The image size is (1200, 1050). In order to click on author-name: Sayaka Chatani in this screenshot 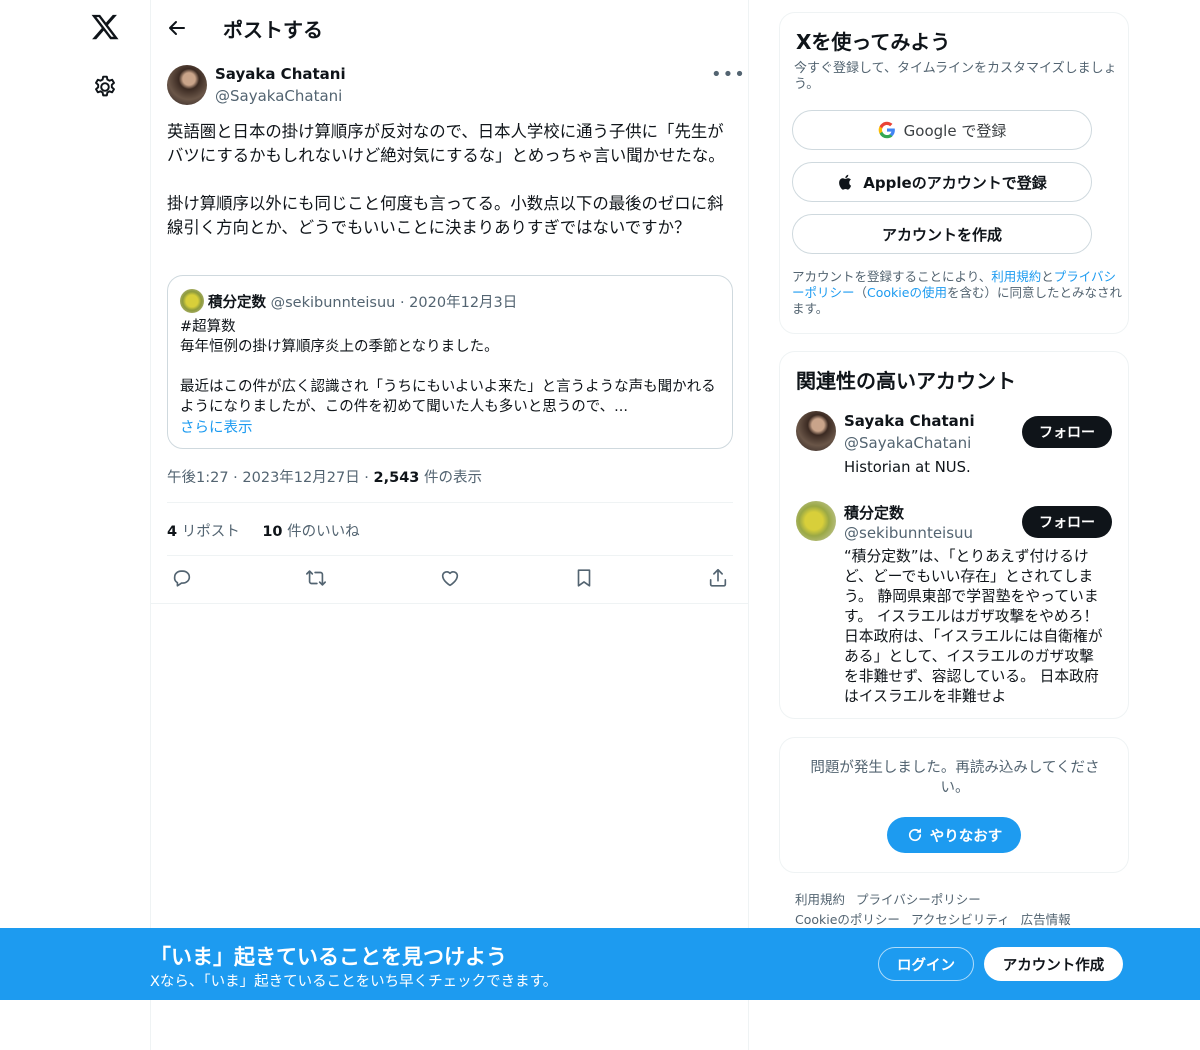, I will do `click(280, 74)`.